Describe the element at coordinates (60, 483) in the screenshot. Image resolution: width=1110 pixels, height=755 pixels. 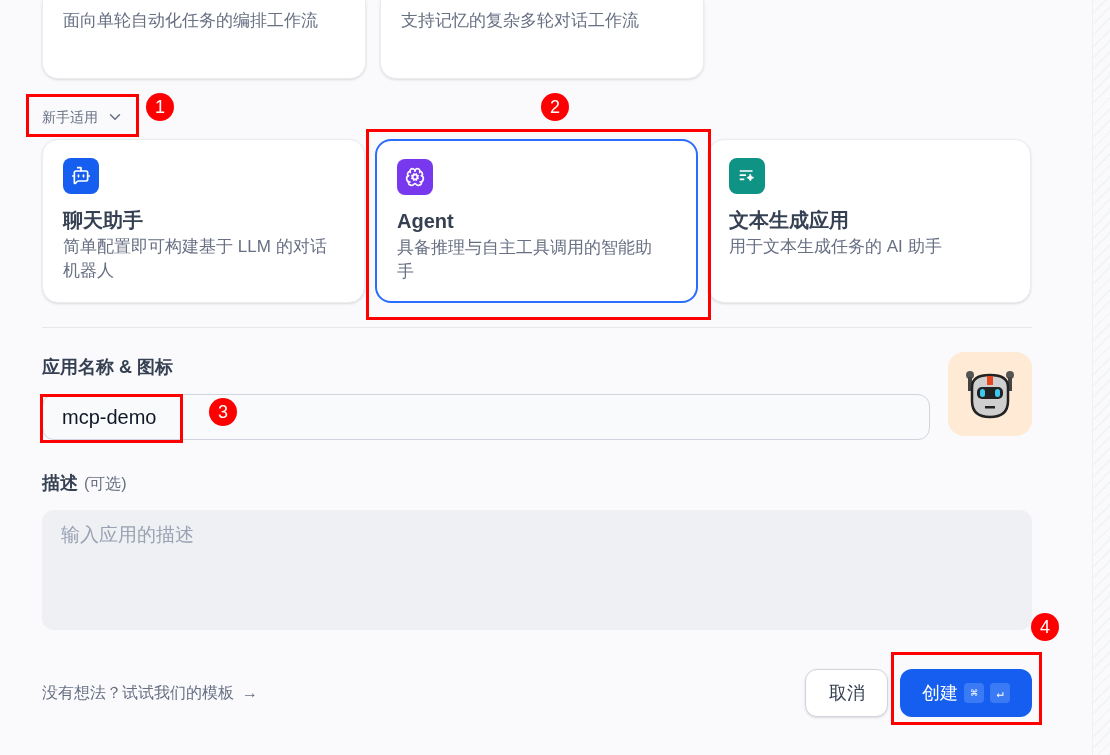
I see `field-label: 描述` at that location.